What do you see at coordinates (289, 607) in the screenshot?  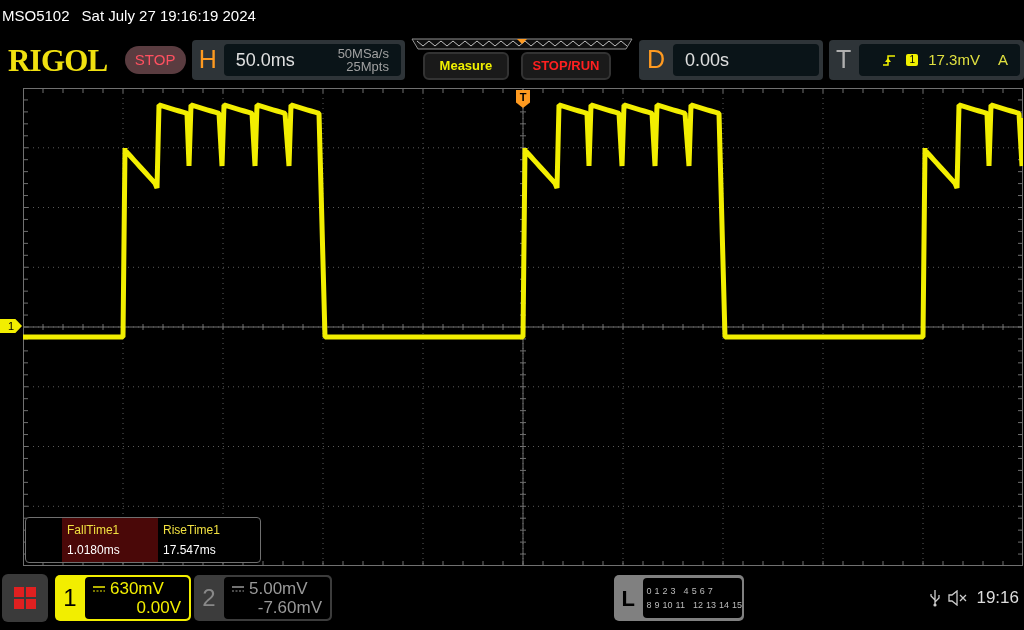 I see `channel-offset: -7.60mV` at bounding box center [289, 607].